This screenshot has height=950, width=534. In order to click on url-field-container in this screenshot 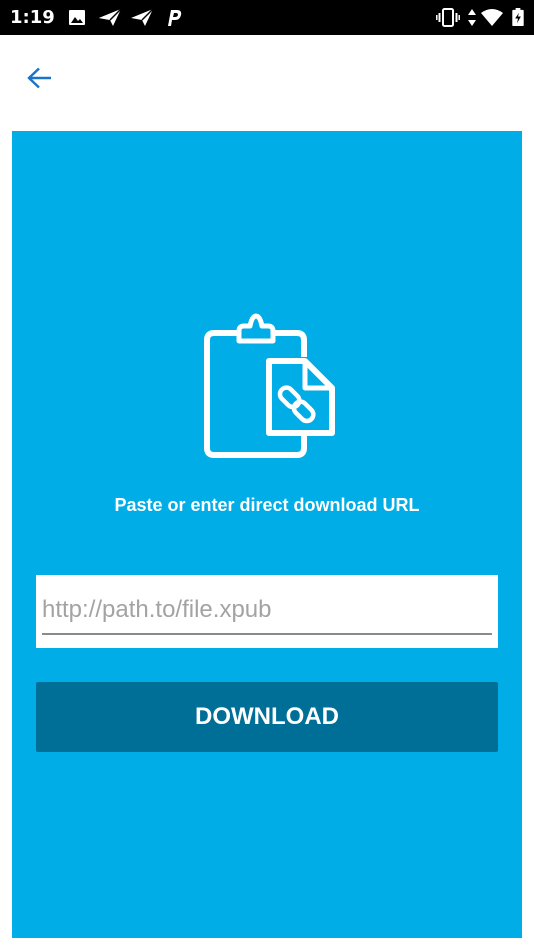, I will do `click(267, 611)`.